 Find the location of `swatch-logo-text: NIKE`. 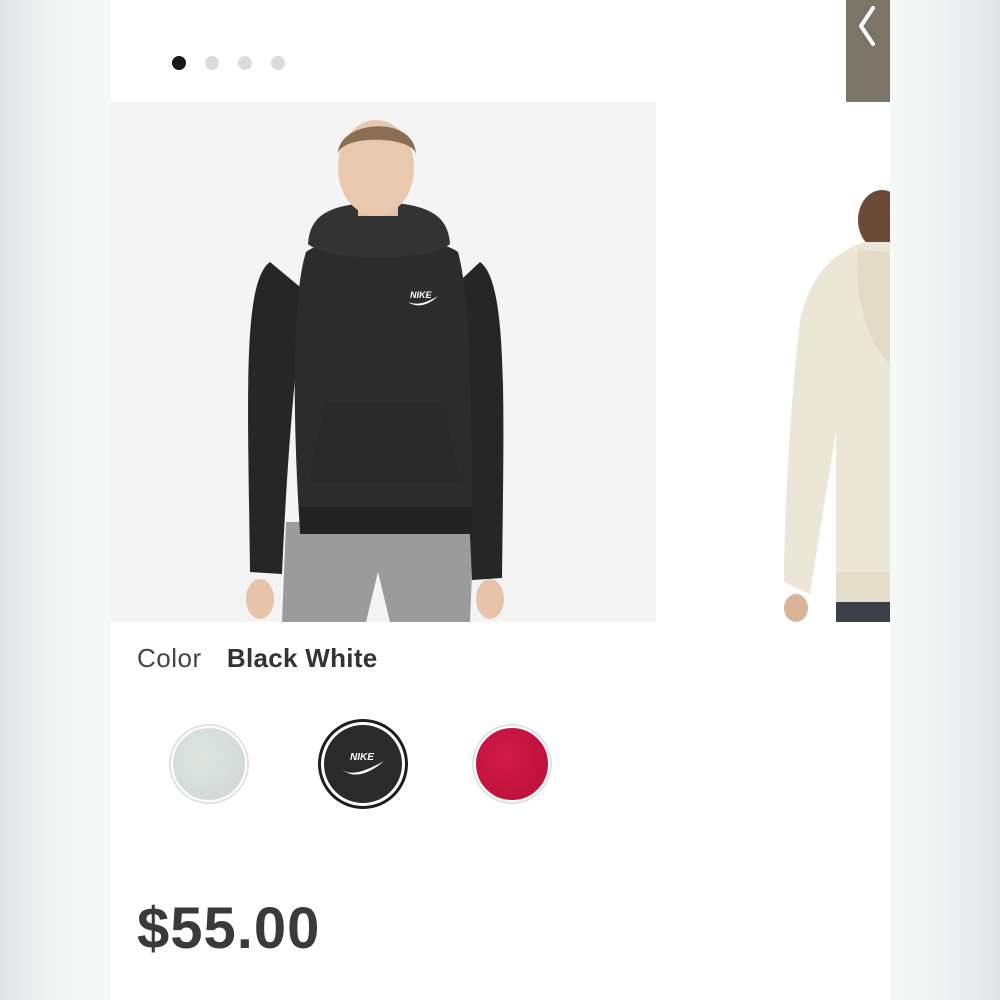

swatch-logo-text: NIKE is located at coordinates (362, 757).